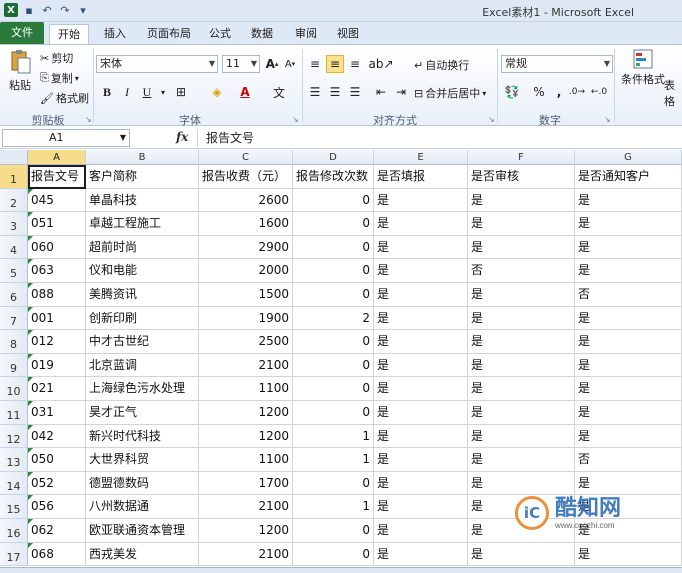  Describe the element at coordinates (57, 554) in the screenshot. I see `table-cell-col-a: 068` at that location.